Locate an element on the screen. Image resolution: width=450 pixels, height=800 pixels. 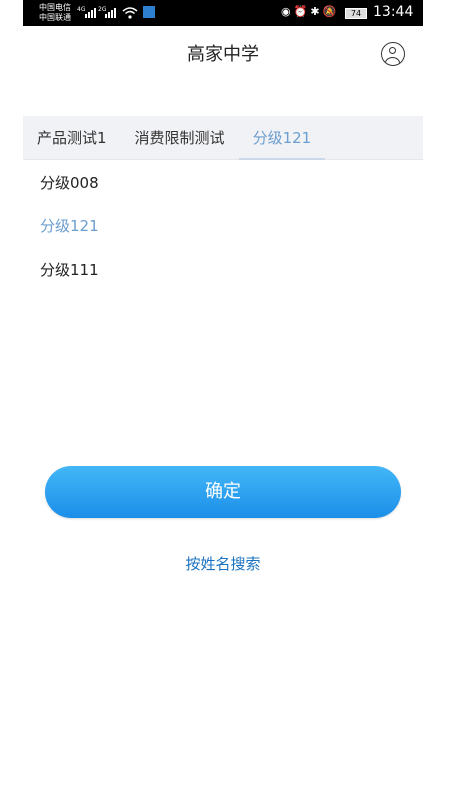
tab-bar: 产品测试1 消费限制测试 分级121 is located at coordinates (223, 138).